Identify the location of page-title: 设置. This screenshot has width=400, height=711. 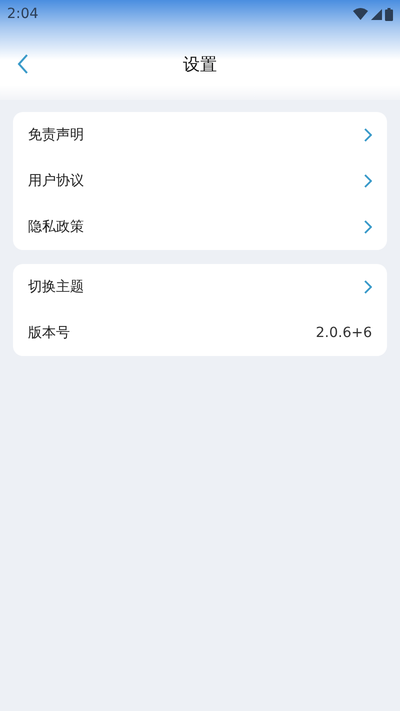
(200, 65).